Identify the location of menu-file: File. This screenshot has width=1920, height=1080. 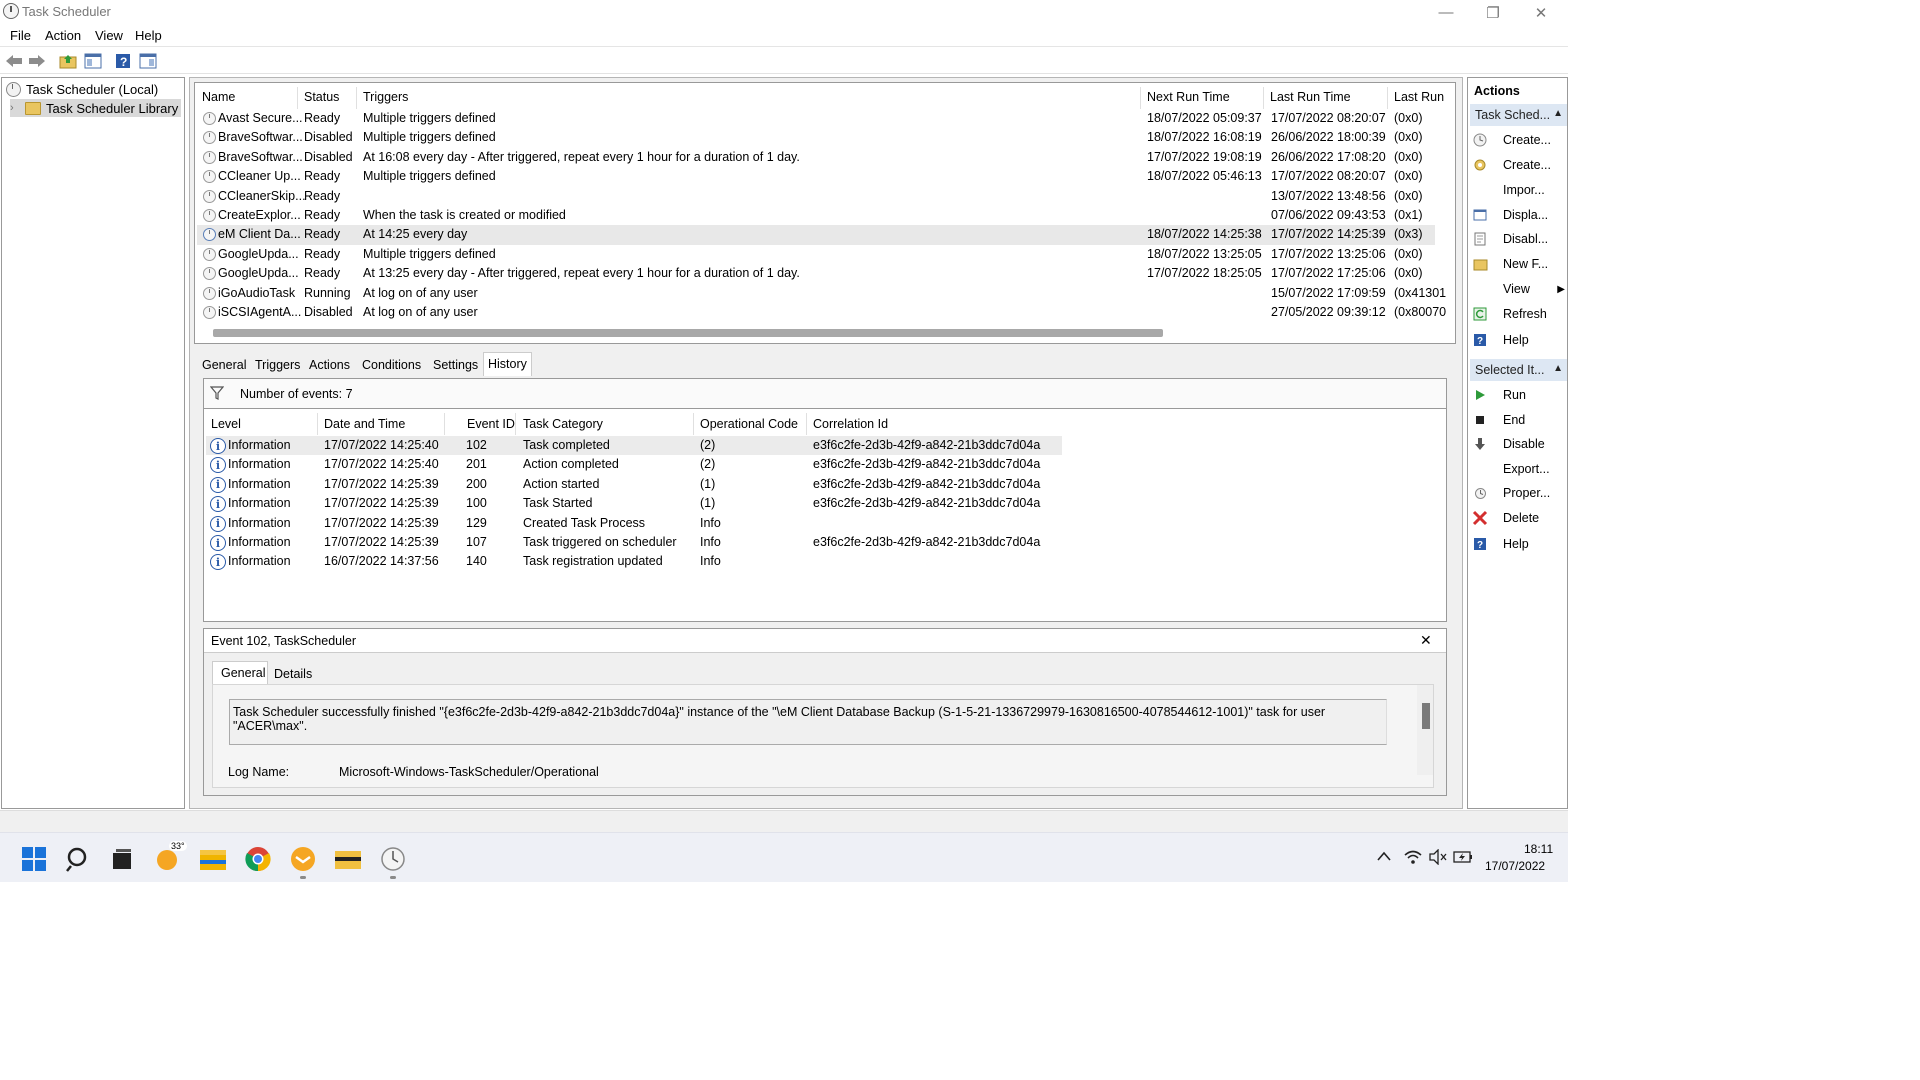
(20, 35).